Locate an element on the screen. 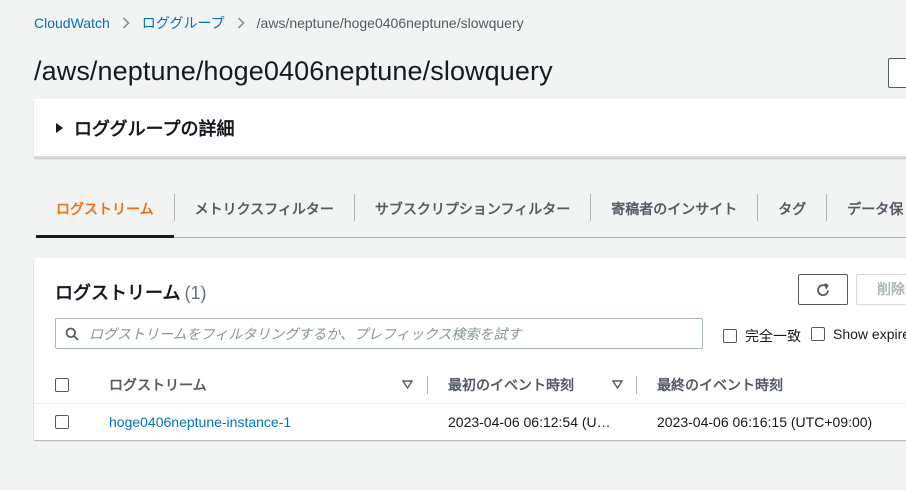 This screenshot has width=906, height=490. tab-contributor-insights: 寄稿者のインサイト is located at coordinates (674, 208).